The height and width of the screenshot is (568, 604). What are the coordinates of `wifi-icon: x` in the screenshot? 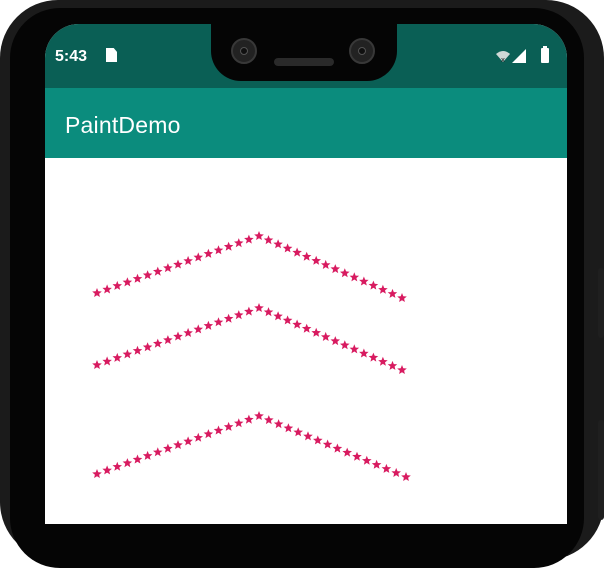 It's located at (503, 57).